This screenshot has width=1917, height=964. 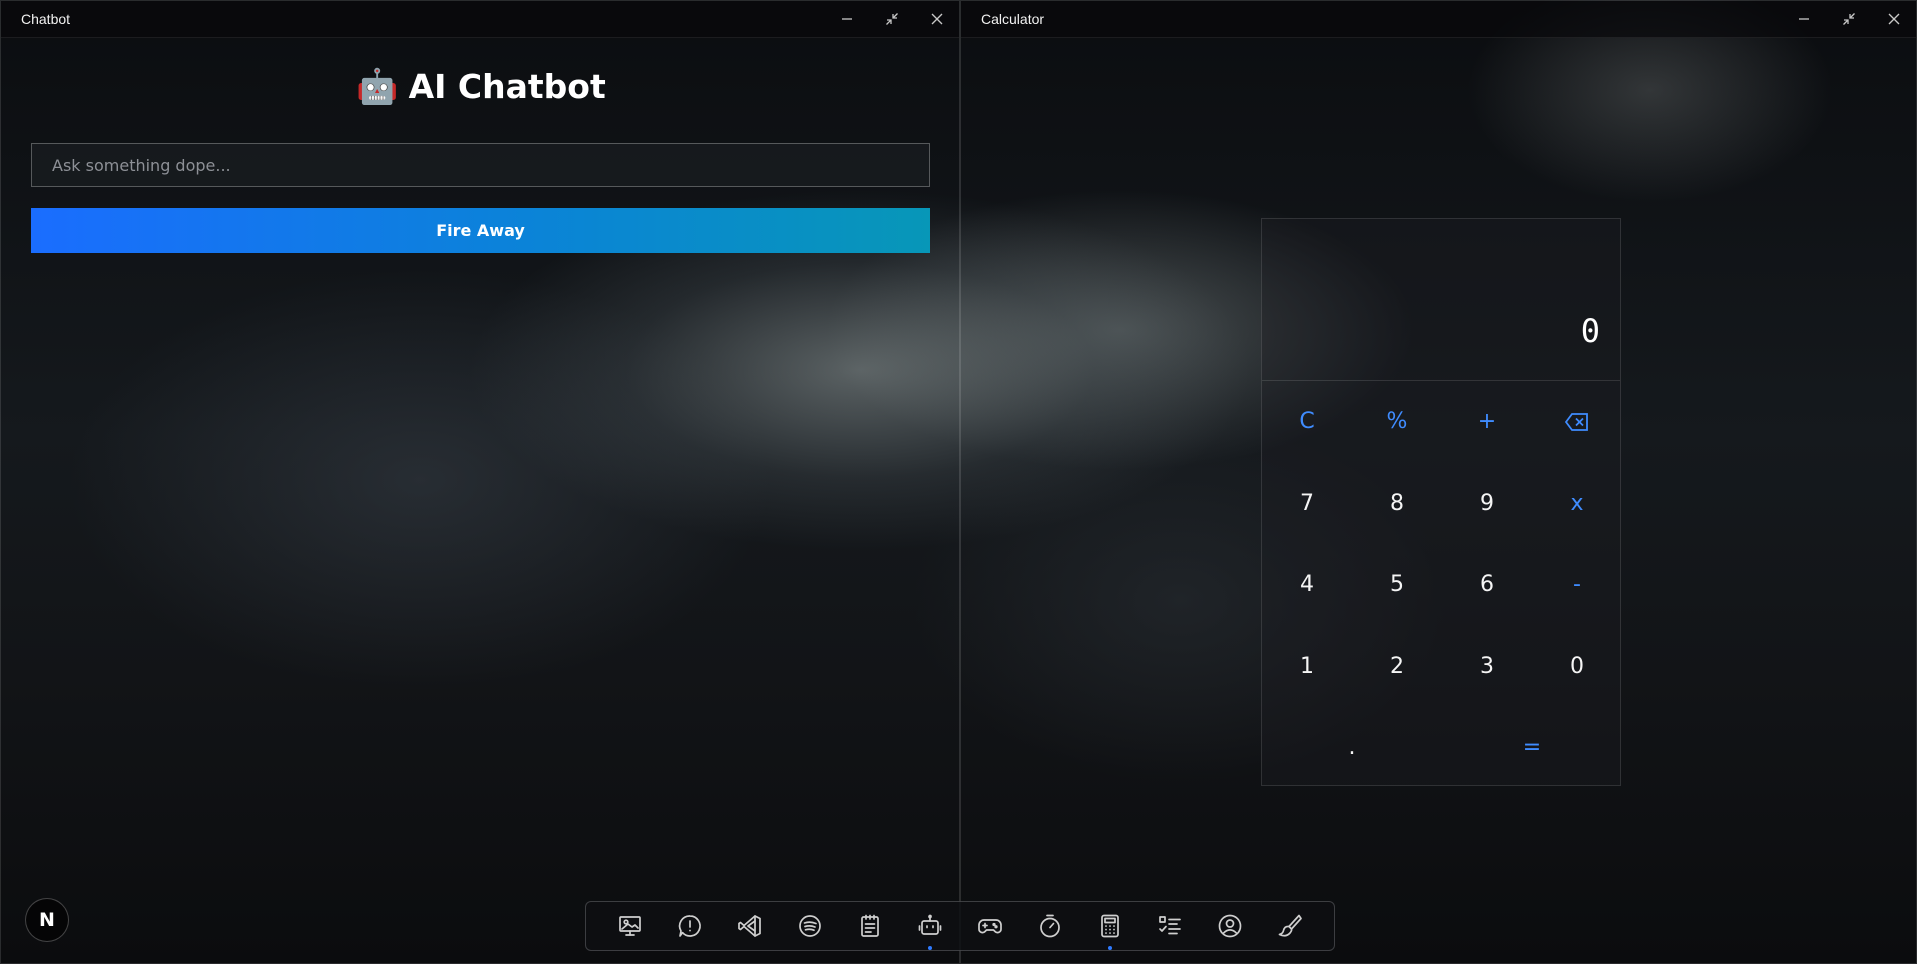 I want to click on digit-2-key: 2, so click(x=1397, y=667).